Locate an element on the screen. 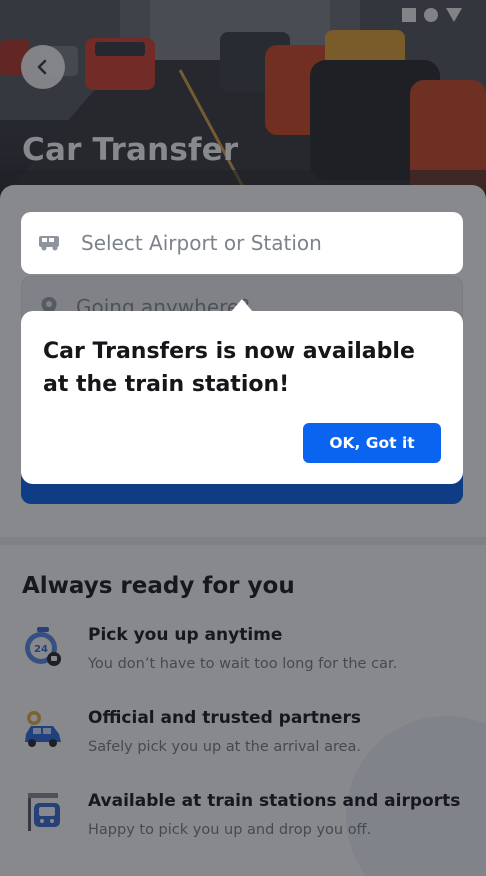  van-icon is located at coordinates (49, 243).